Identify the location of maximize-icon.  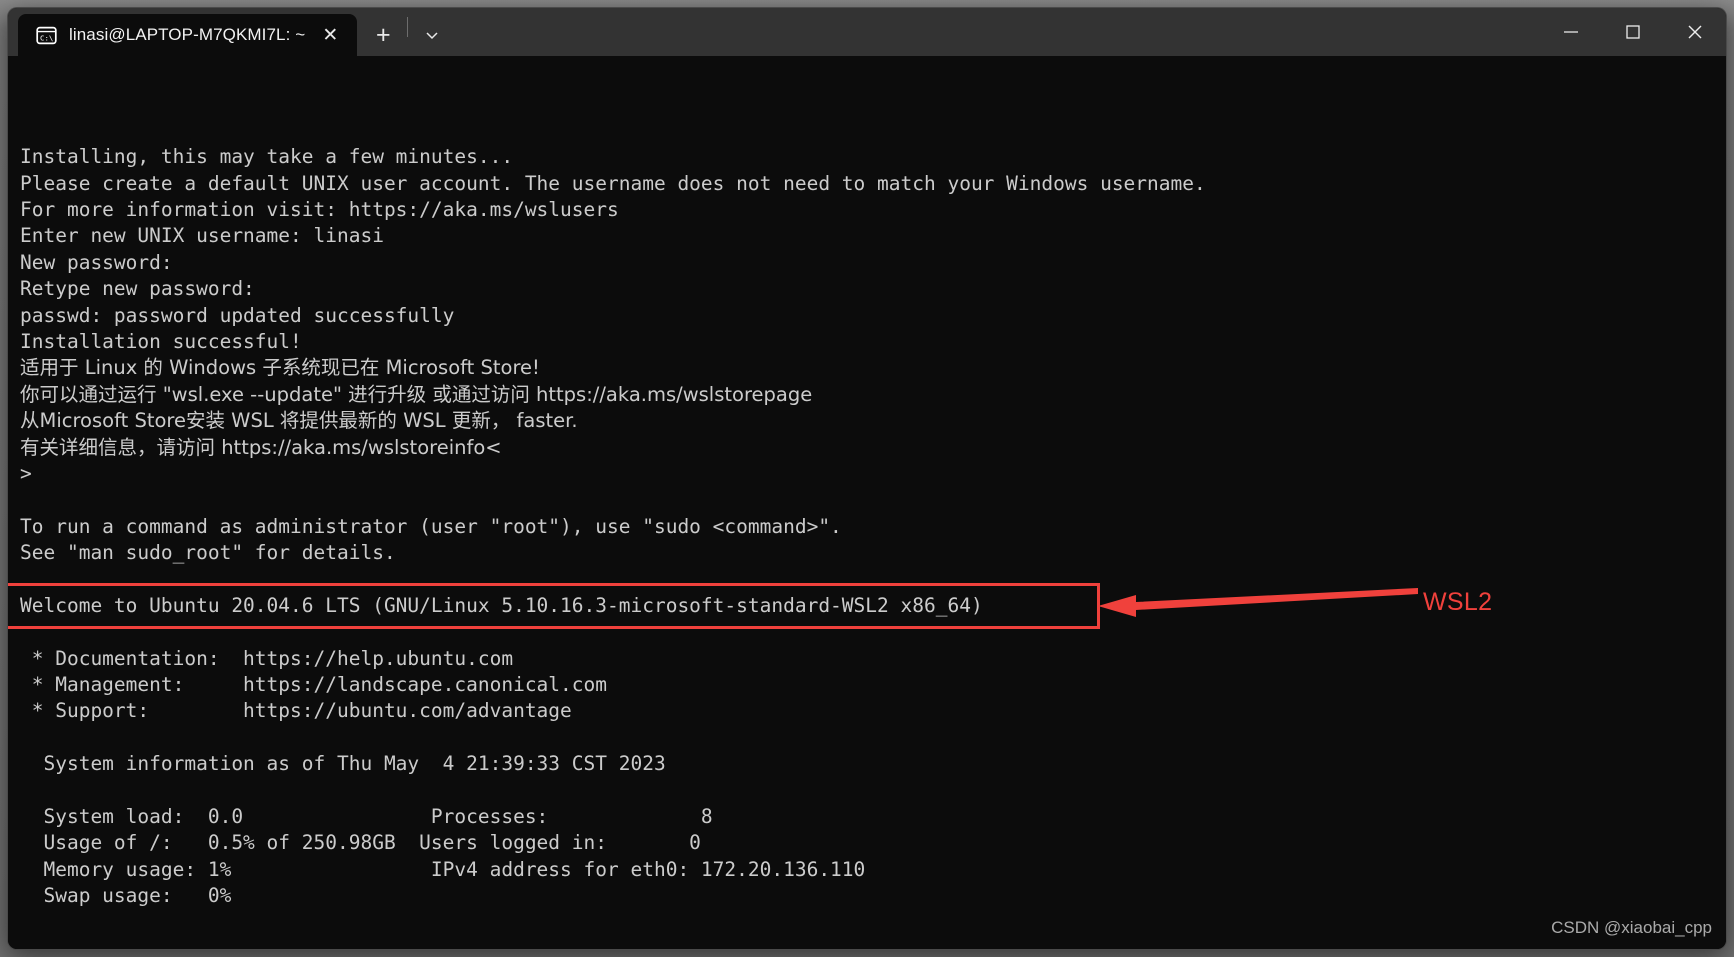
(1633, 32).